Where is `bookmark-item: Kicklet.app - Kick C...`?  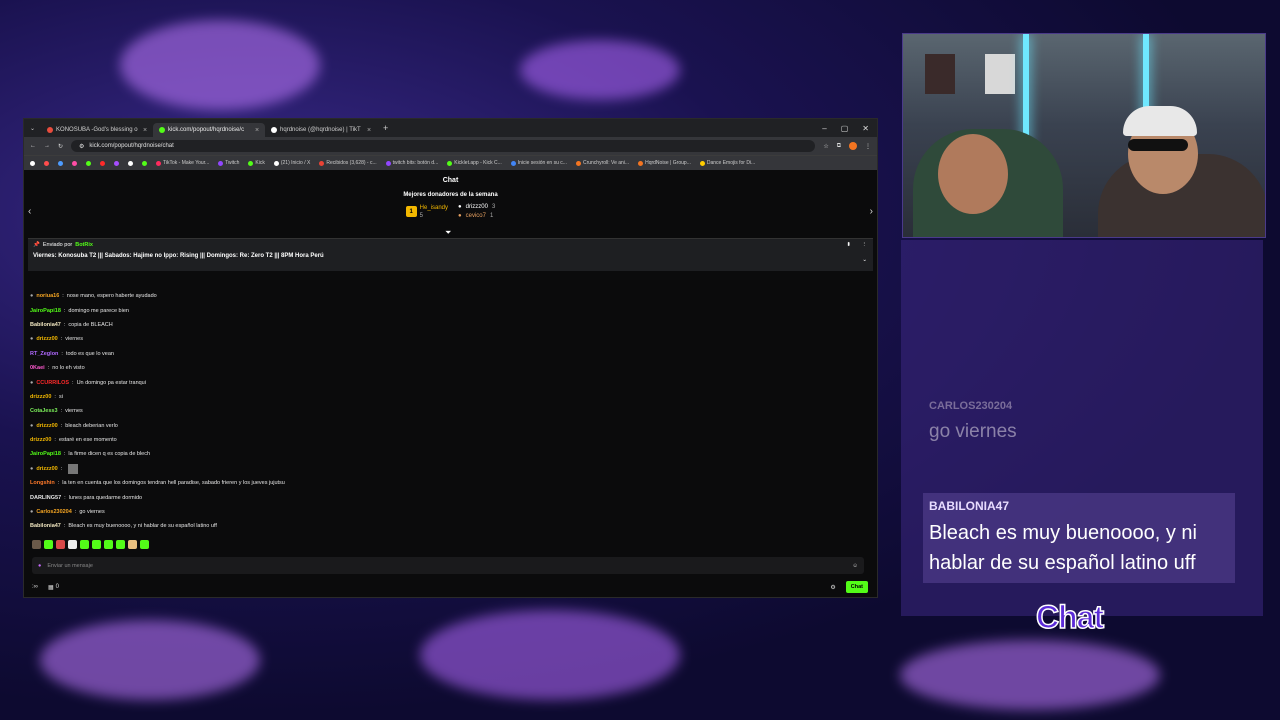
bookmark-item: Kicklet.app - Kick C... is located at coordinates (474, 163).